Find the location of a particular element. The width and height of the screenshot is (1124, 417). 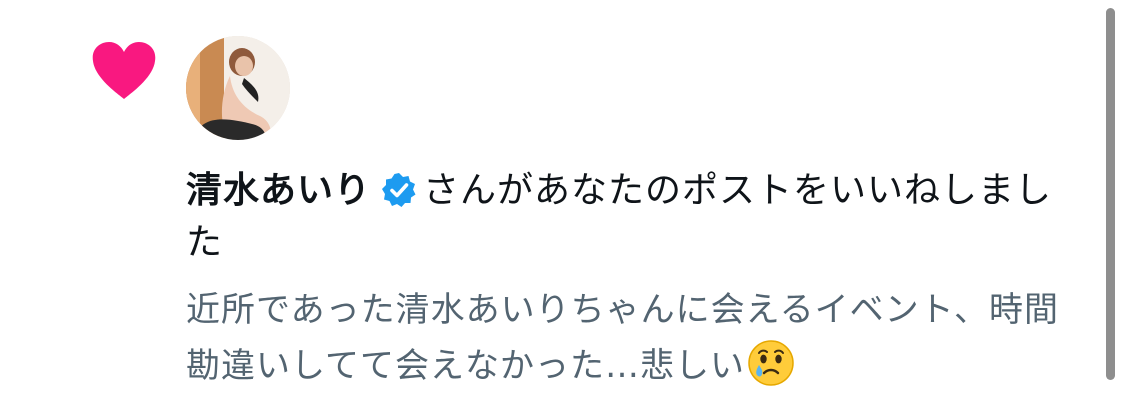

face-holding-back-tears-emoji is located at coordinates (771, 363).